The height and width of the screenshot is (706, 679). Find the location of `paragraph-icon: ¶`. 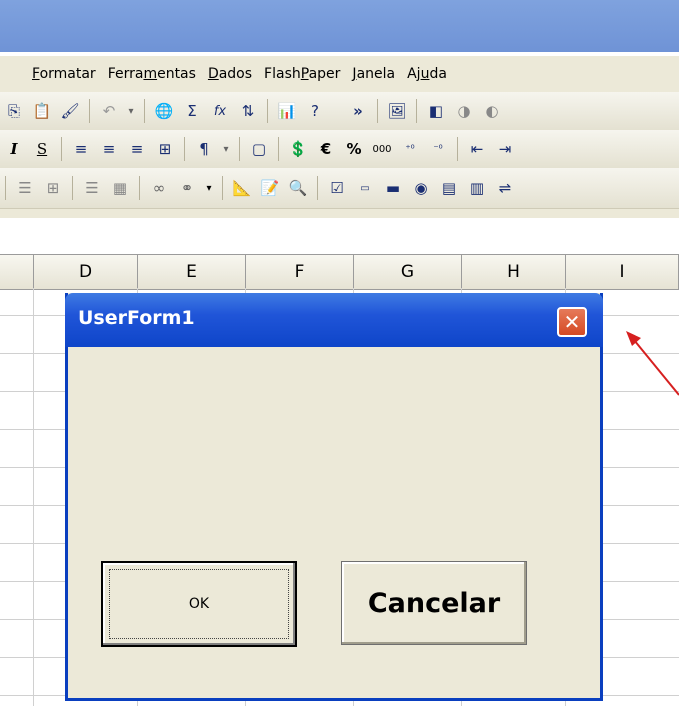

paragraph-icon: ¶ is located at coordinates (204, 149).